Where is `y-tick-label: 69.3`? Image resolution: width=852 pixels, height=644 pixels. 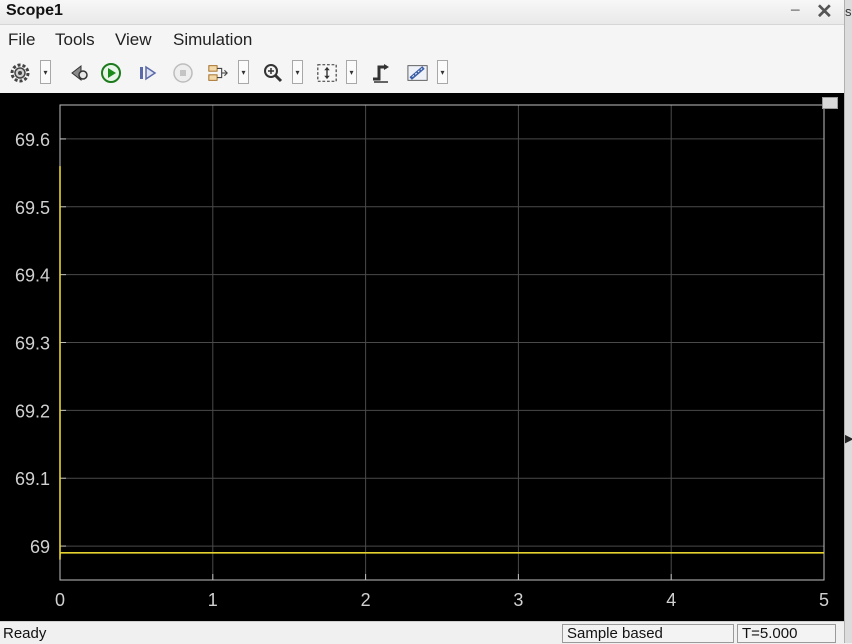 y-tick-label: 69.3 is located at coordinates (32, 344).